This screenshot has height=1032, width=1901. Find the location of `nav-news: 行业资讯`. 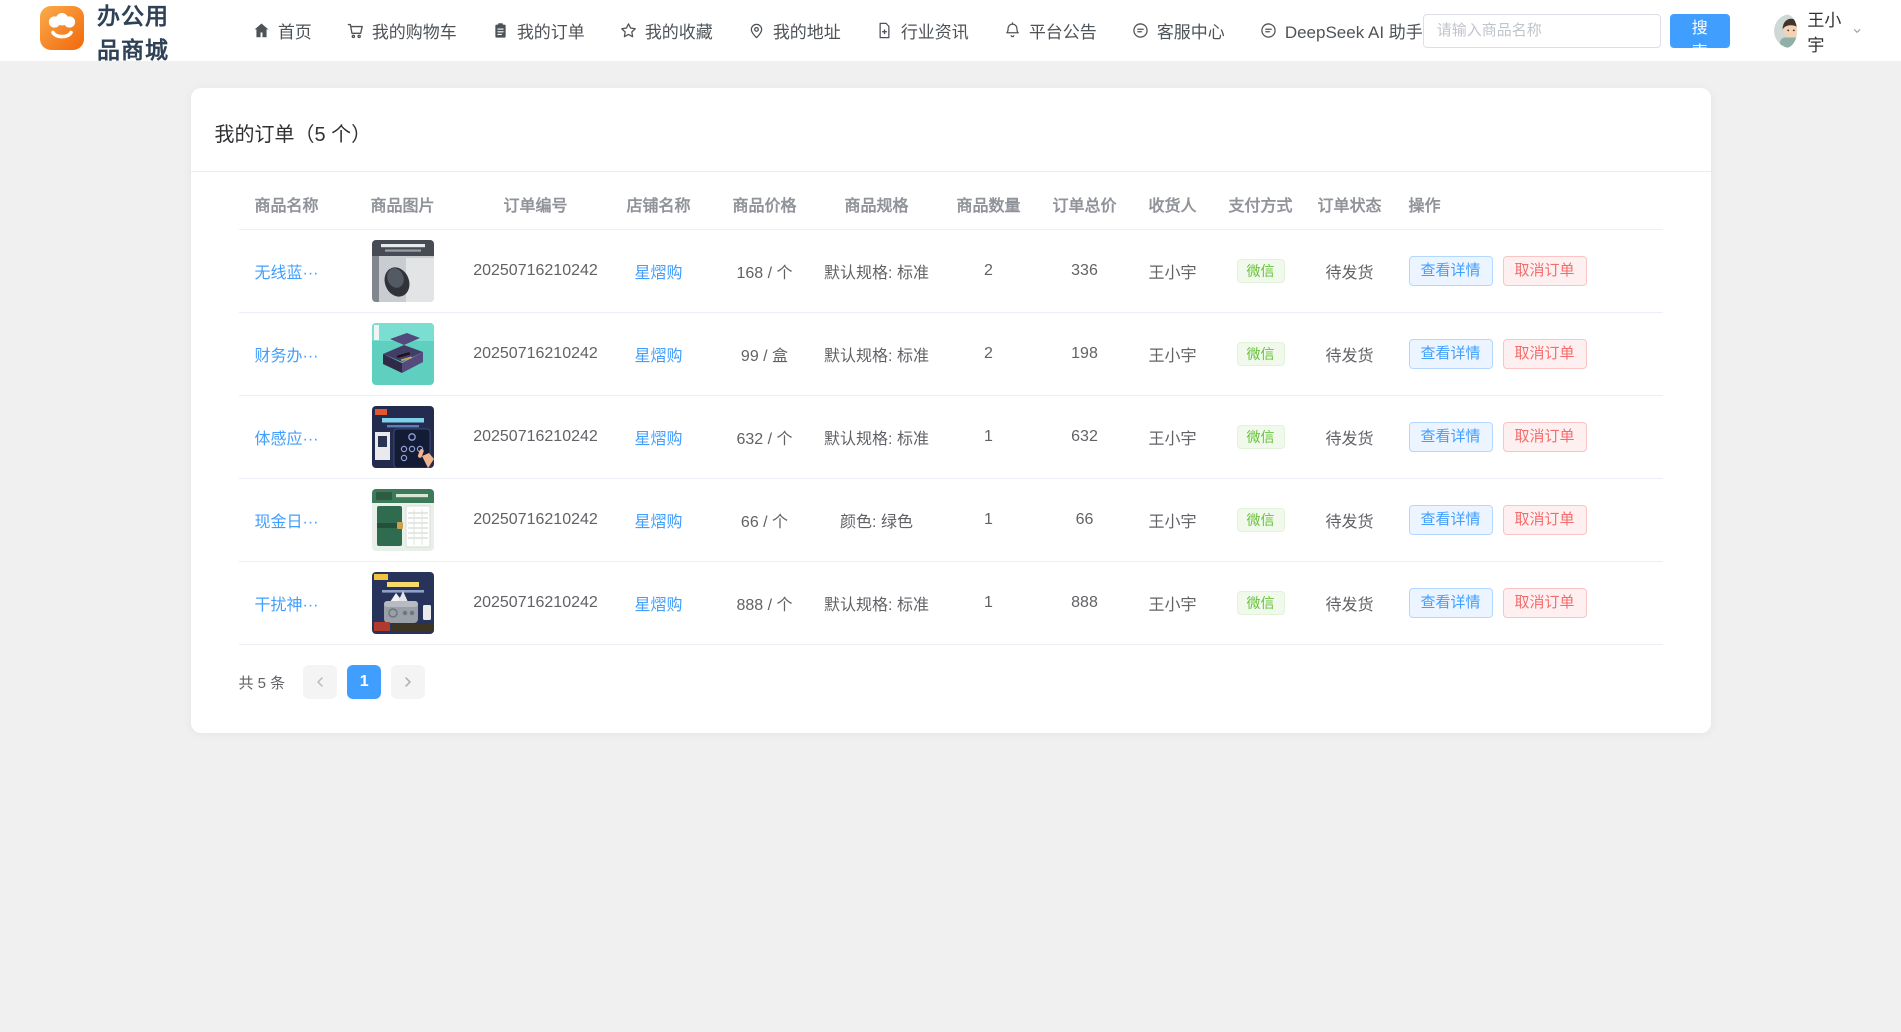

nav-news: 行业资讯 is located at coordinates (922, 30).